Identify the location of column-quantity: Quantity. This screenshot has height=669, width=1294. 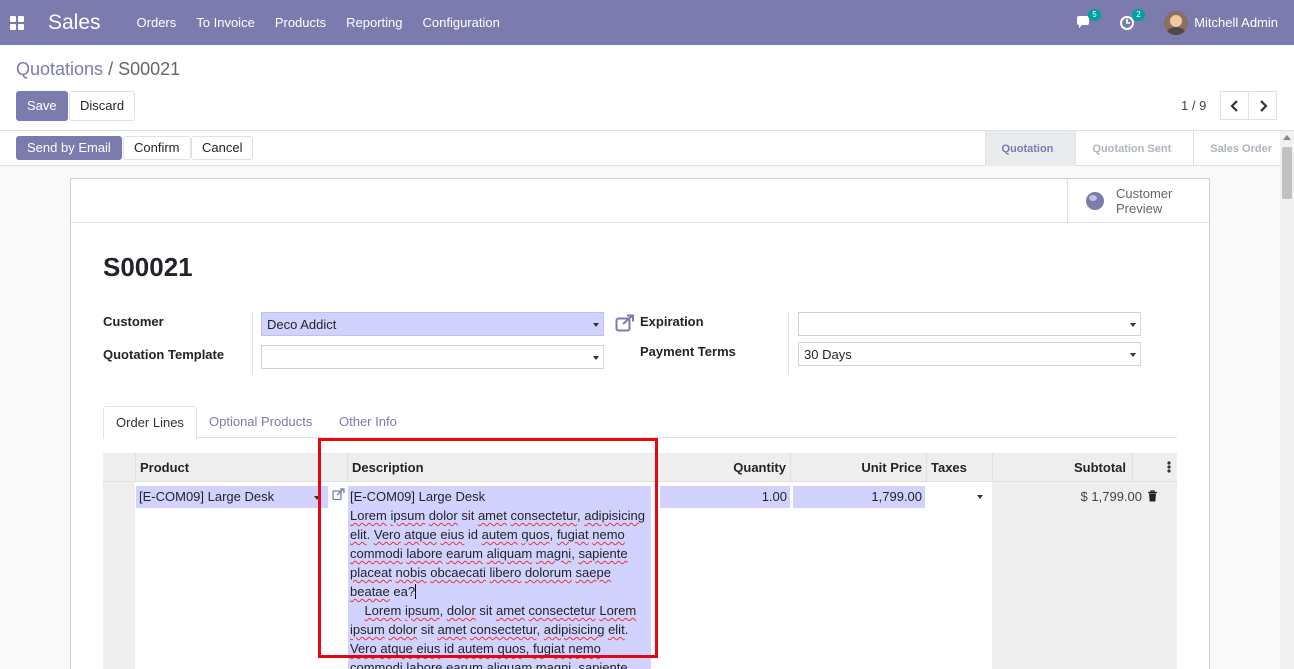
(723, 467).